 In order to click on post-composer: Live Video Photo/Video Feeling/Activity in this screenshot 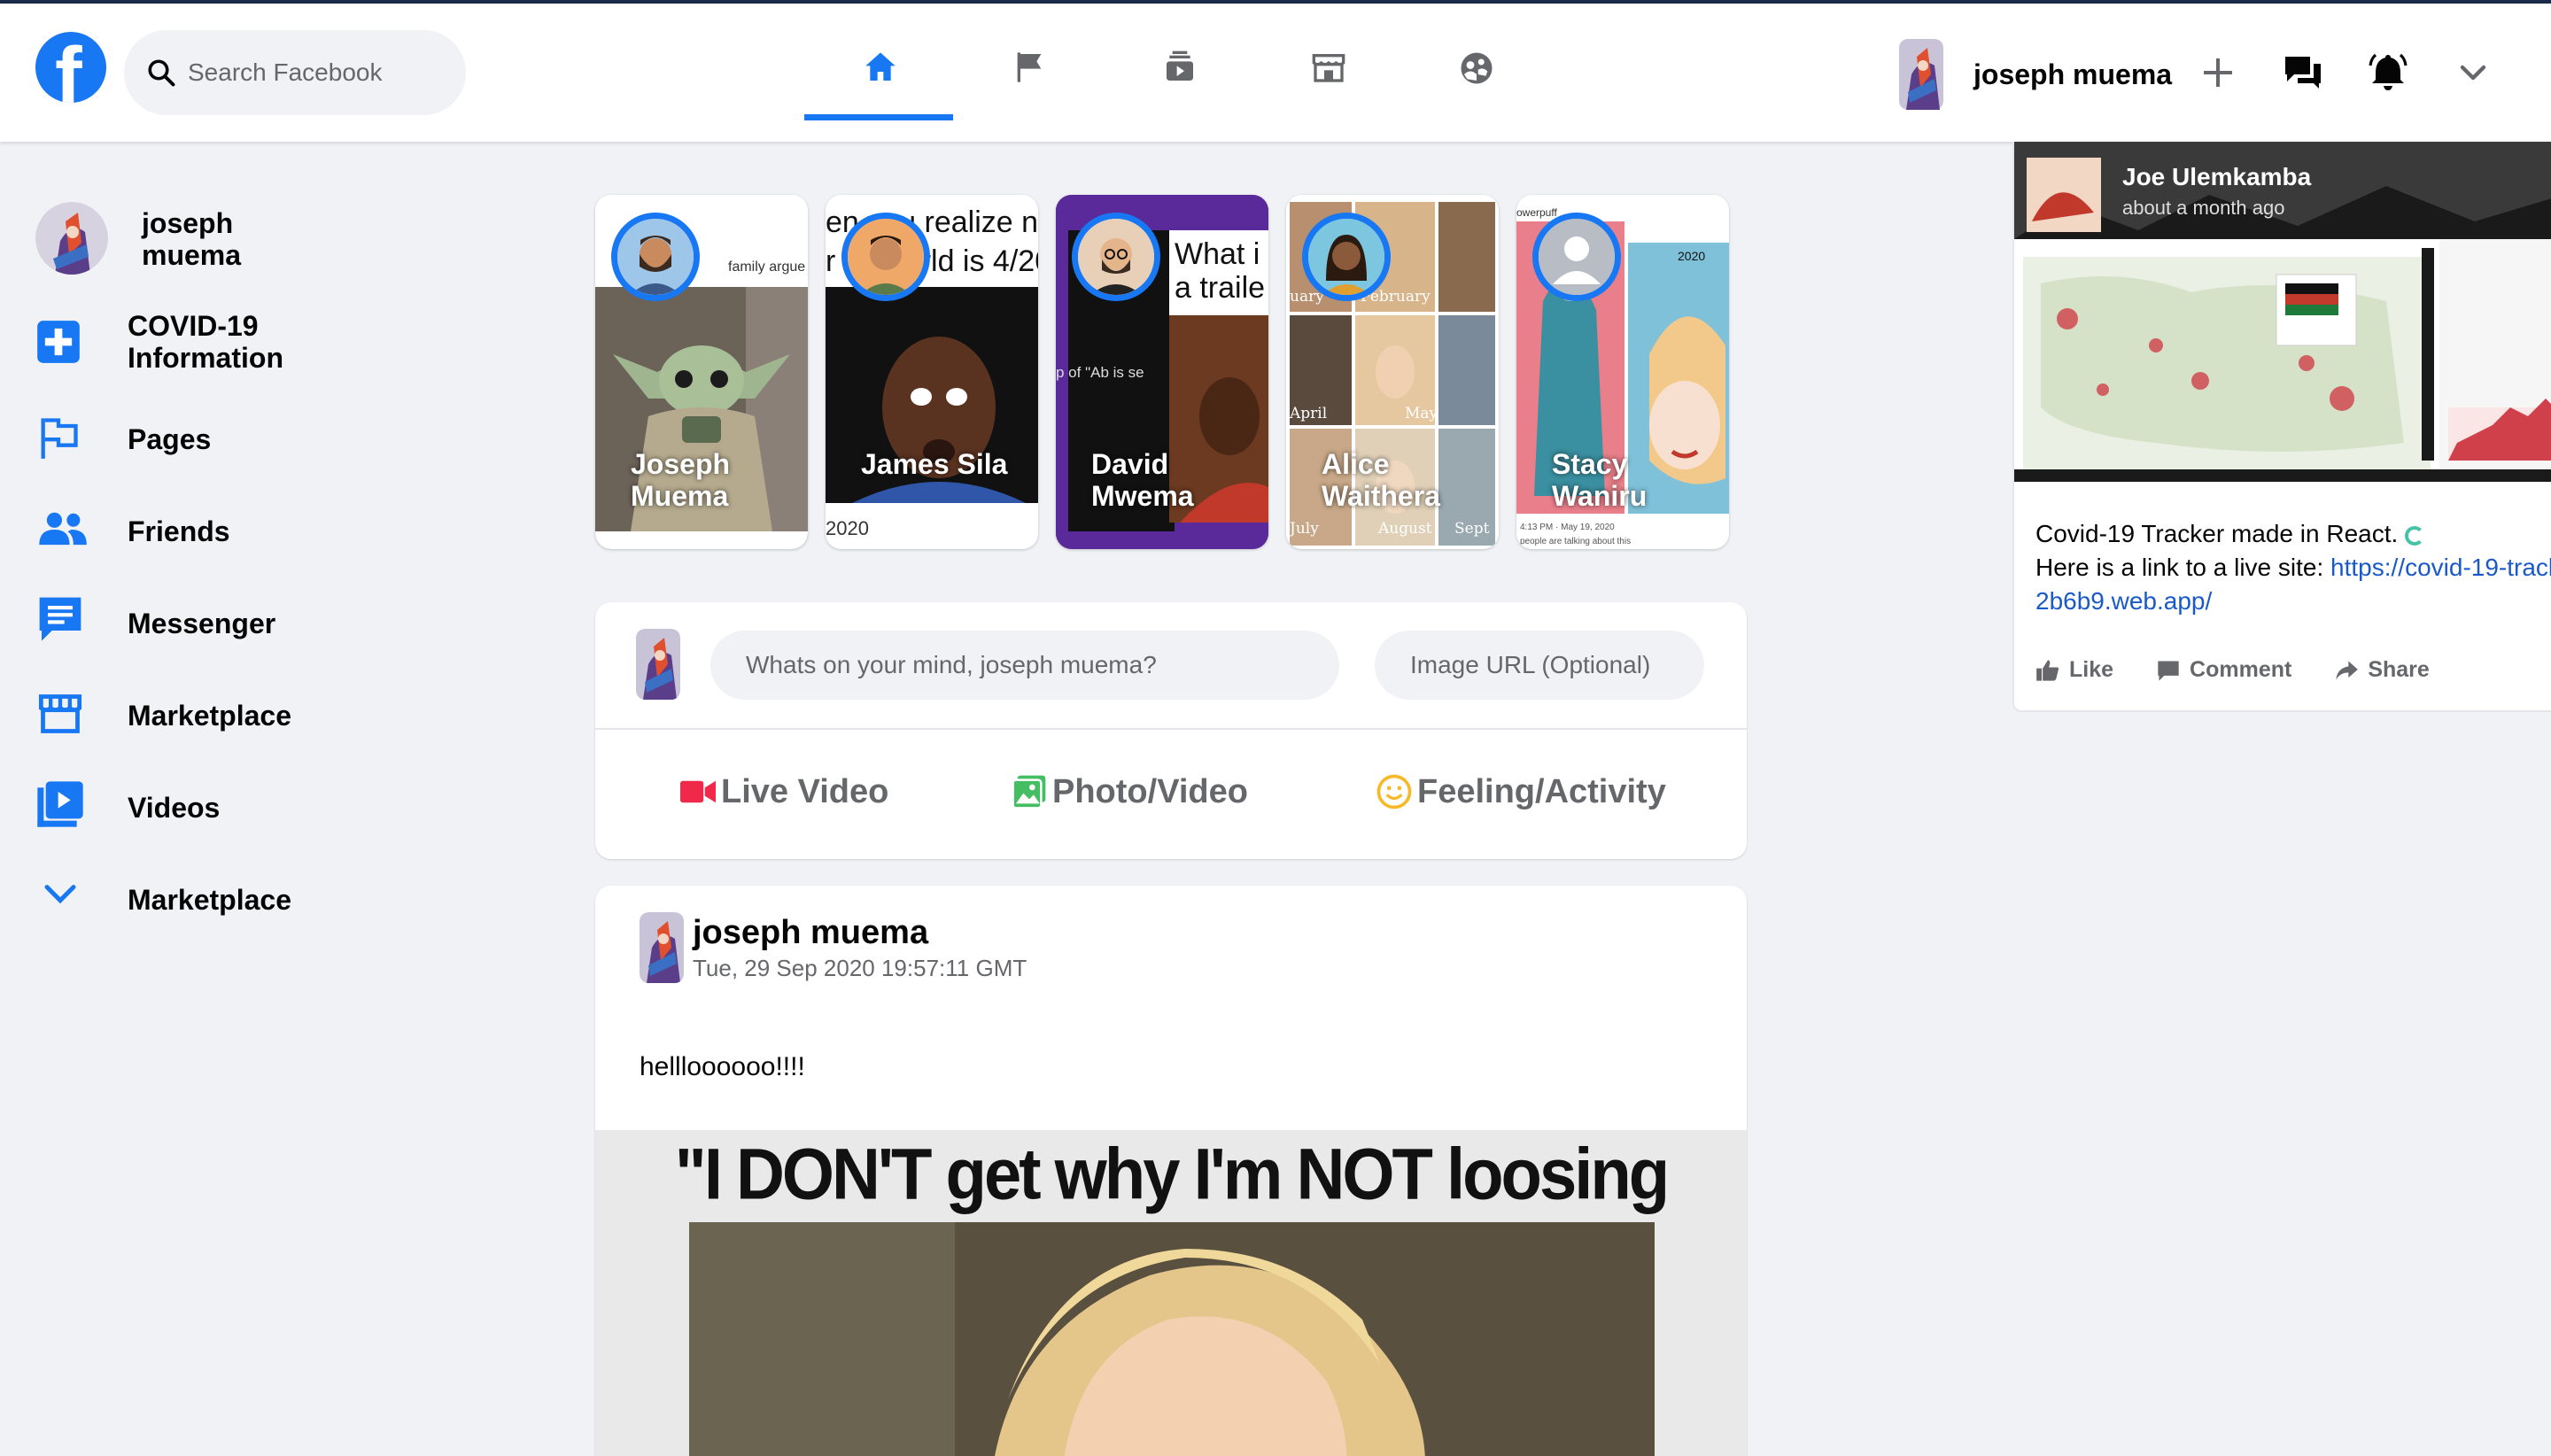, I will do `click(1171, 730)`.